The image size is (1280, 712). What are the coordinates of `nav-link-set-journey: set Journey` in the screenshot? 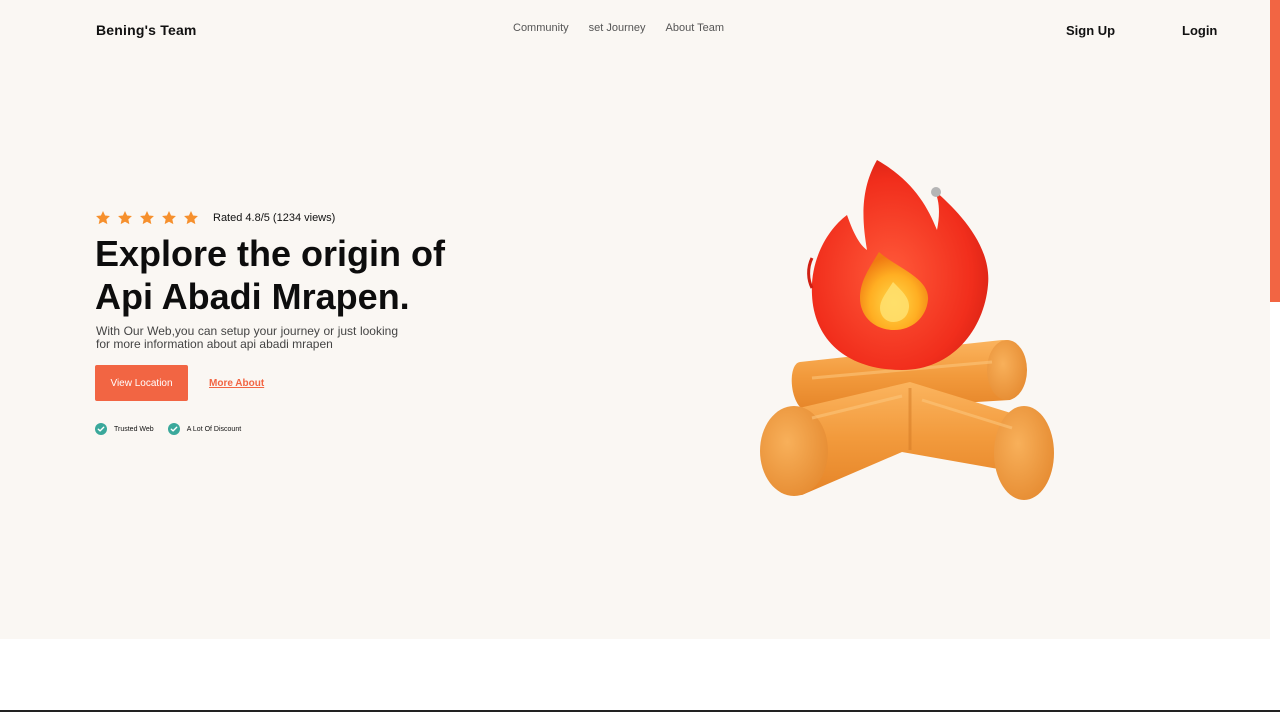 It's located at (617, 28).